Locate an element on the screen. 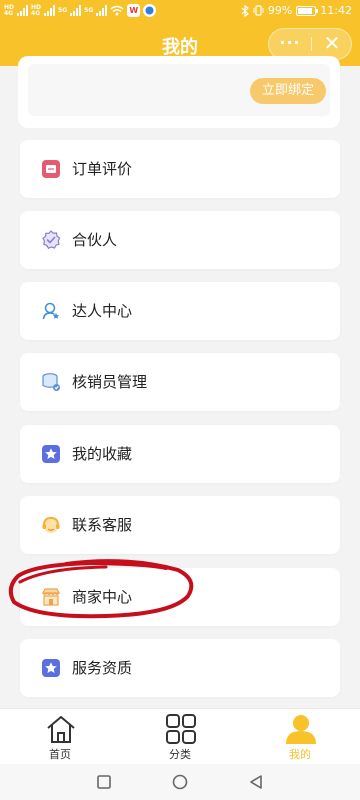  vibrate-icon is located at coordinates (258, 10).